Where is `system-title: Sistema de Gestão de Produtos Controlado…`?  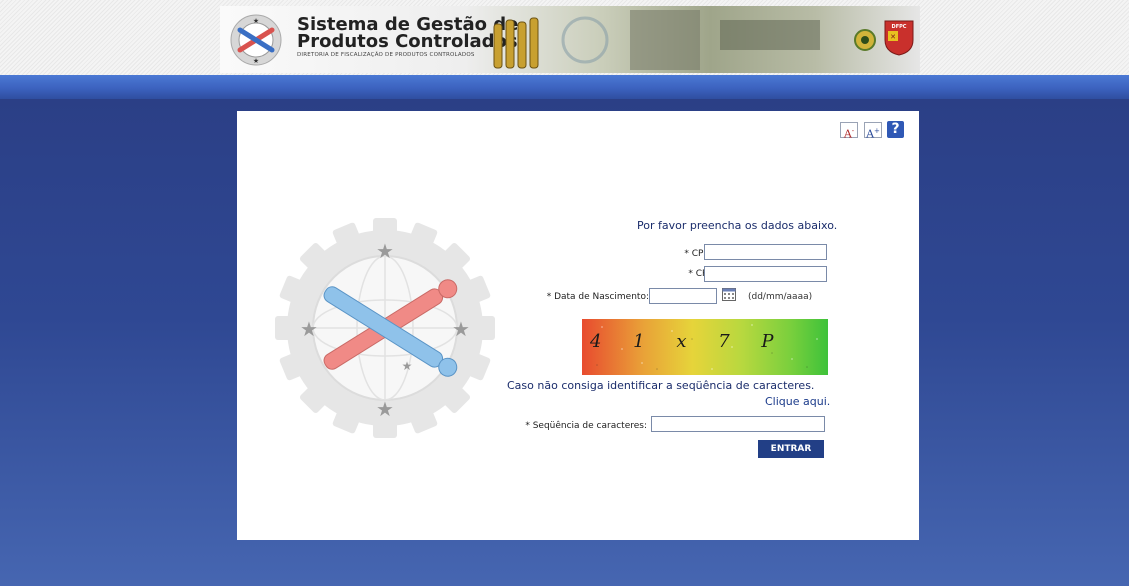 system-title: Sistema de Gestão de Produtos Controlado… is located at coordinates (407, 34).